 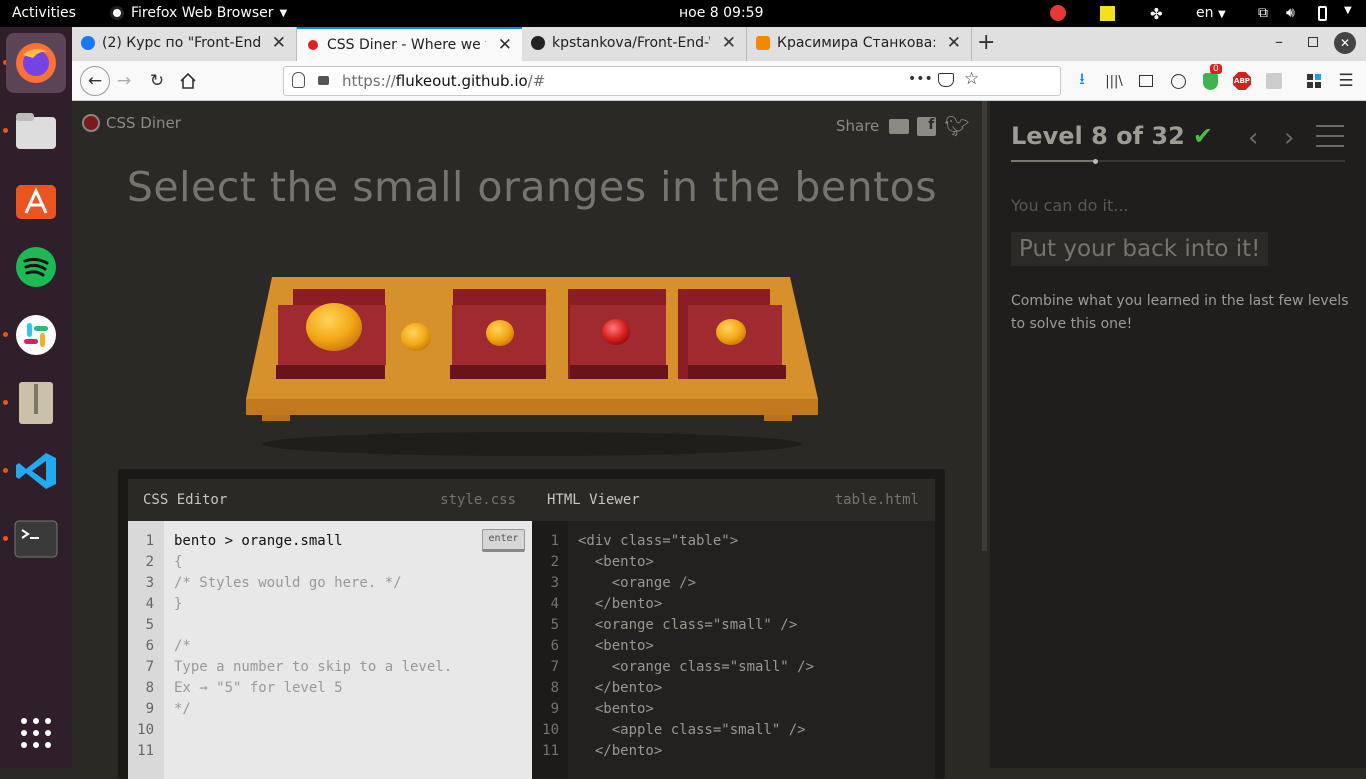 I want to click on abp-label: ABP, so click(x=1242, y=81).